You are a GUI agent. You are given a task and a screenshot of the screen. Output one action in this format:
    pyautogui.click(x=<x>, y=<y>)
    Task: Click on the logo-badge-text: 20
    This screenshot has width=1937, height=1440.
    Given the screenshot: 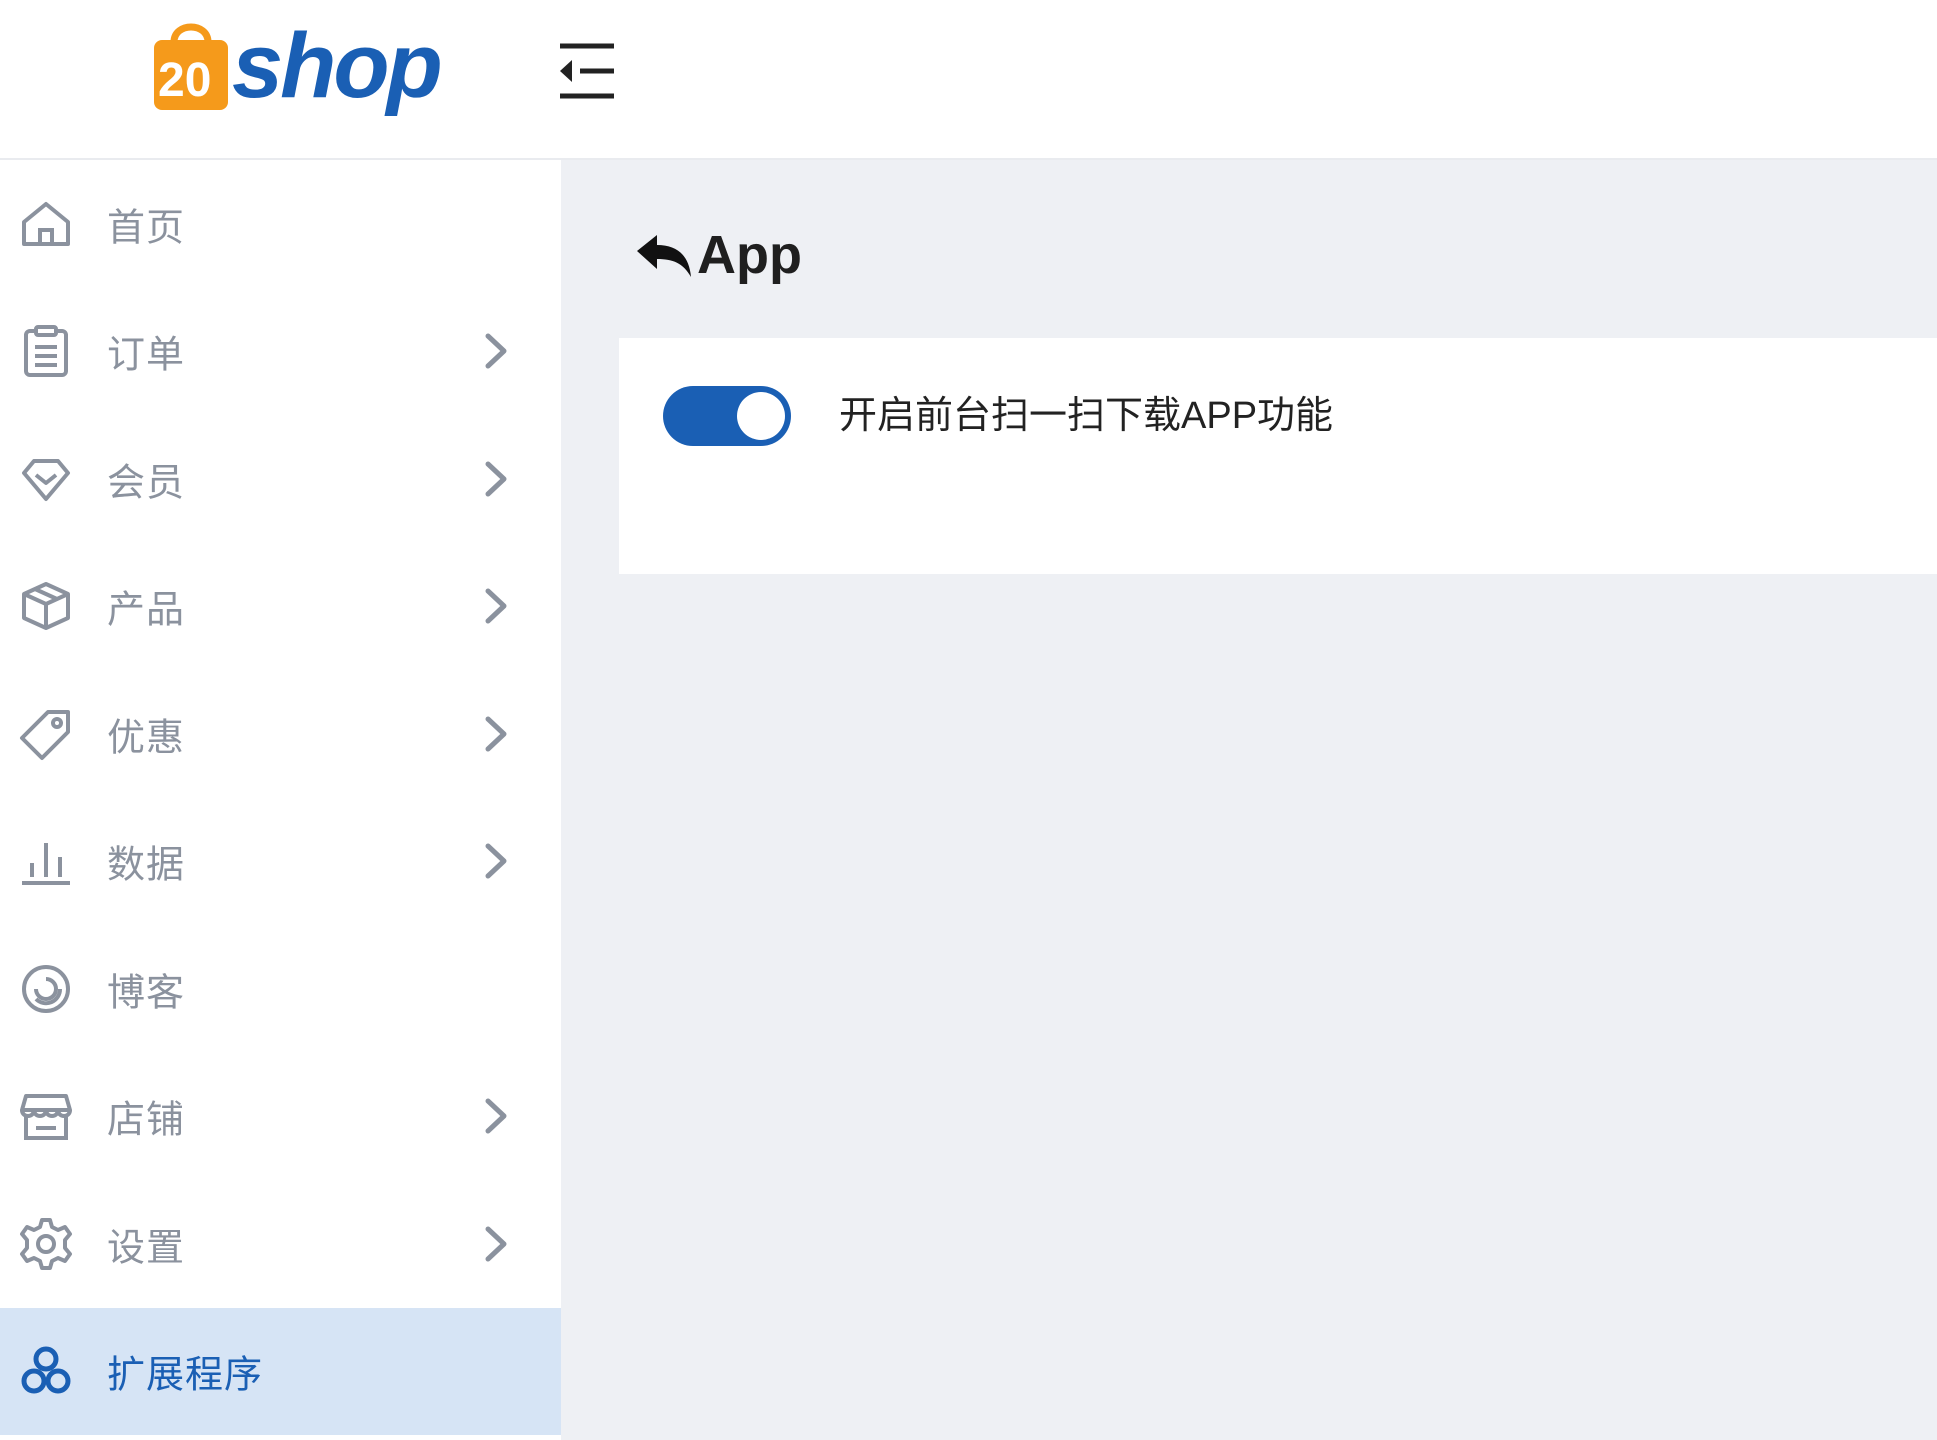 What is the action you would take?
    pyautogui.click(x=184, y=80)
    